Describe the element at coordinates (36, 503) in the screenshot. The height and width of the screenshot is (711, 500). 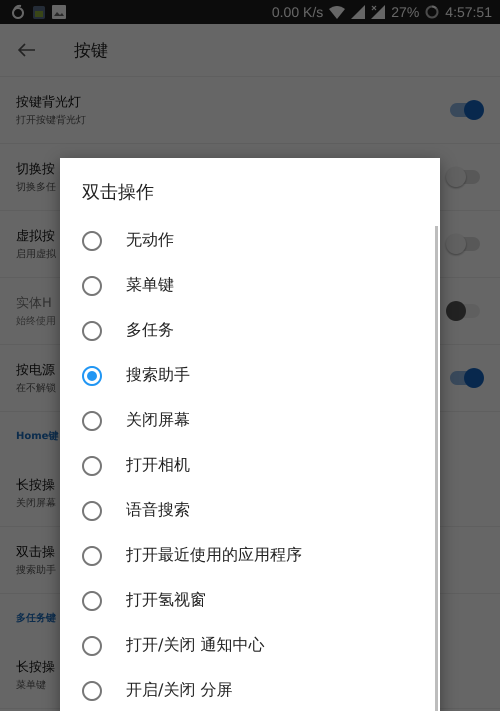
I see `setting-subtitle: 关闭屏幕` at that location.